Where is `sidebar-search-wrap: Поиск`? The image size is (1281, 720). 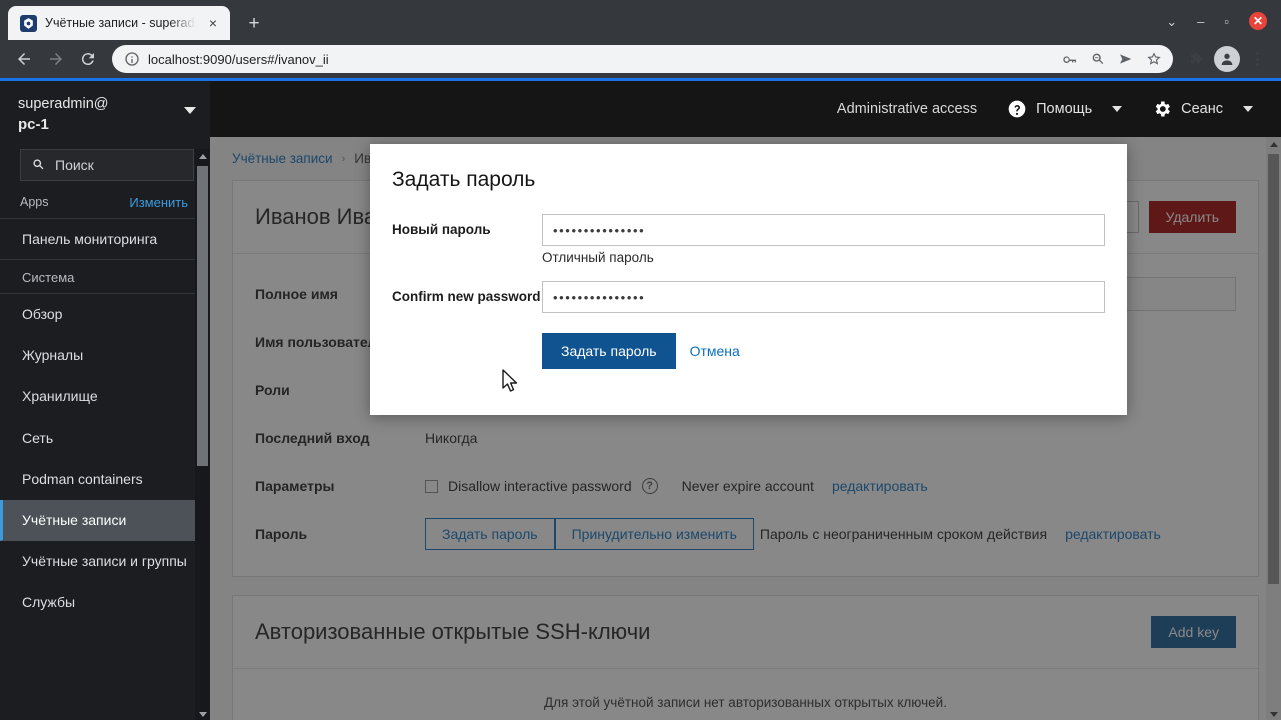 sidebar-search-wrap: Поиск is located at coordinates (105, 168).